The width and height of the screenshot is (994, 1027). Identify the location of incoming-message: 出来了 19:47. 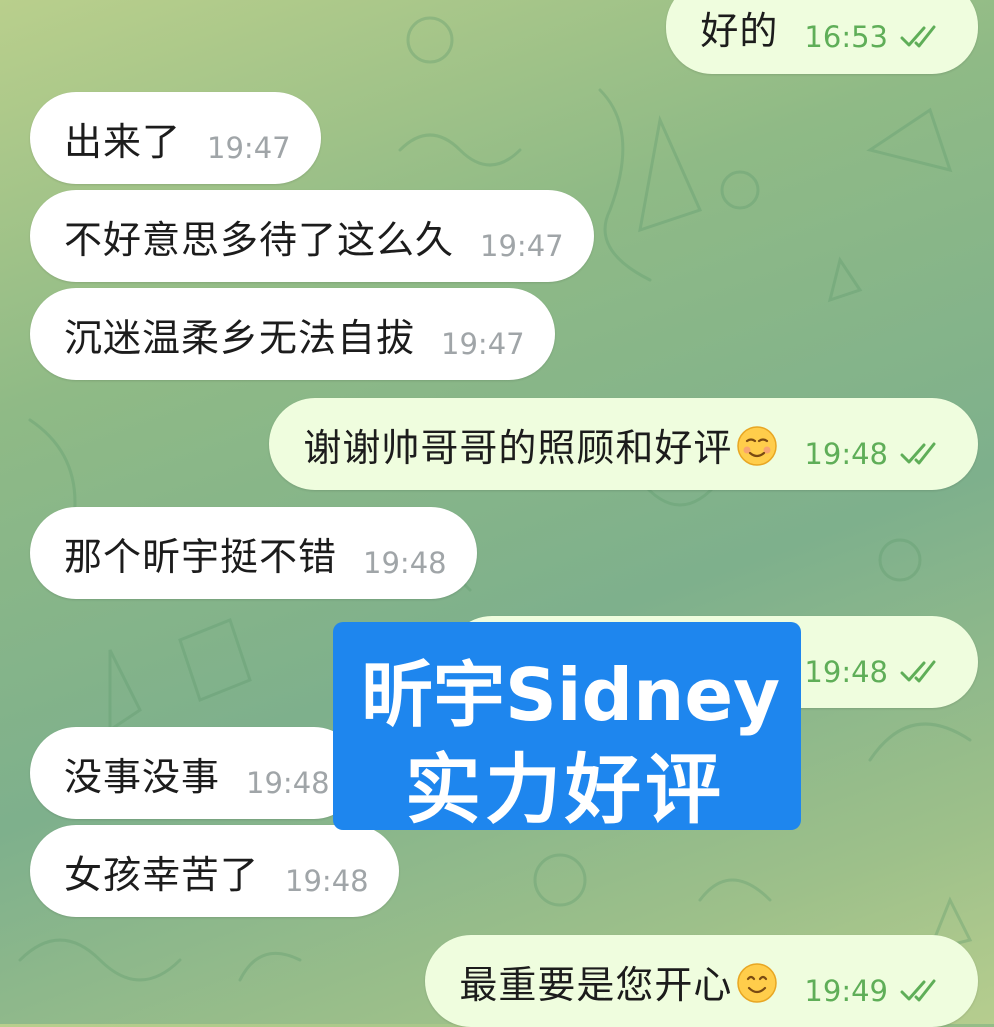
(175, 138).